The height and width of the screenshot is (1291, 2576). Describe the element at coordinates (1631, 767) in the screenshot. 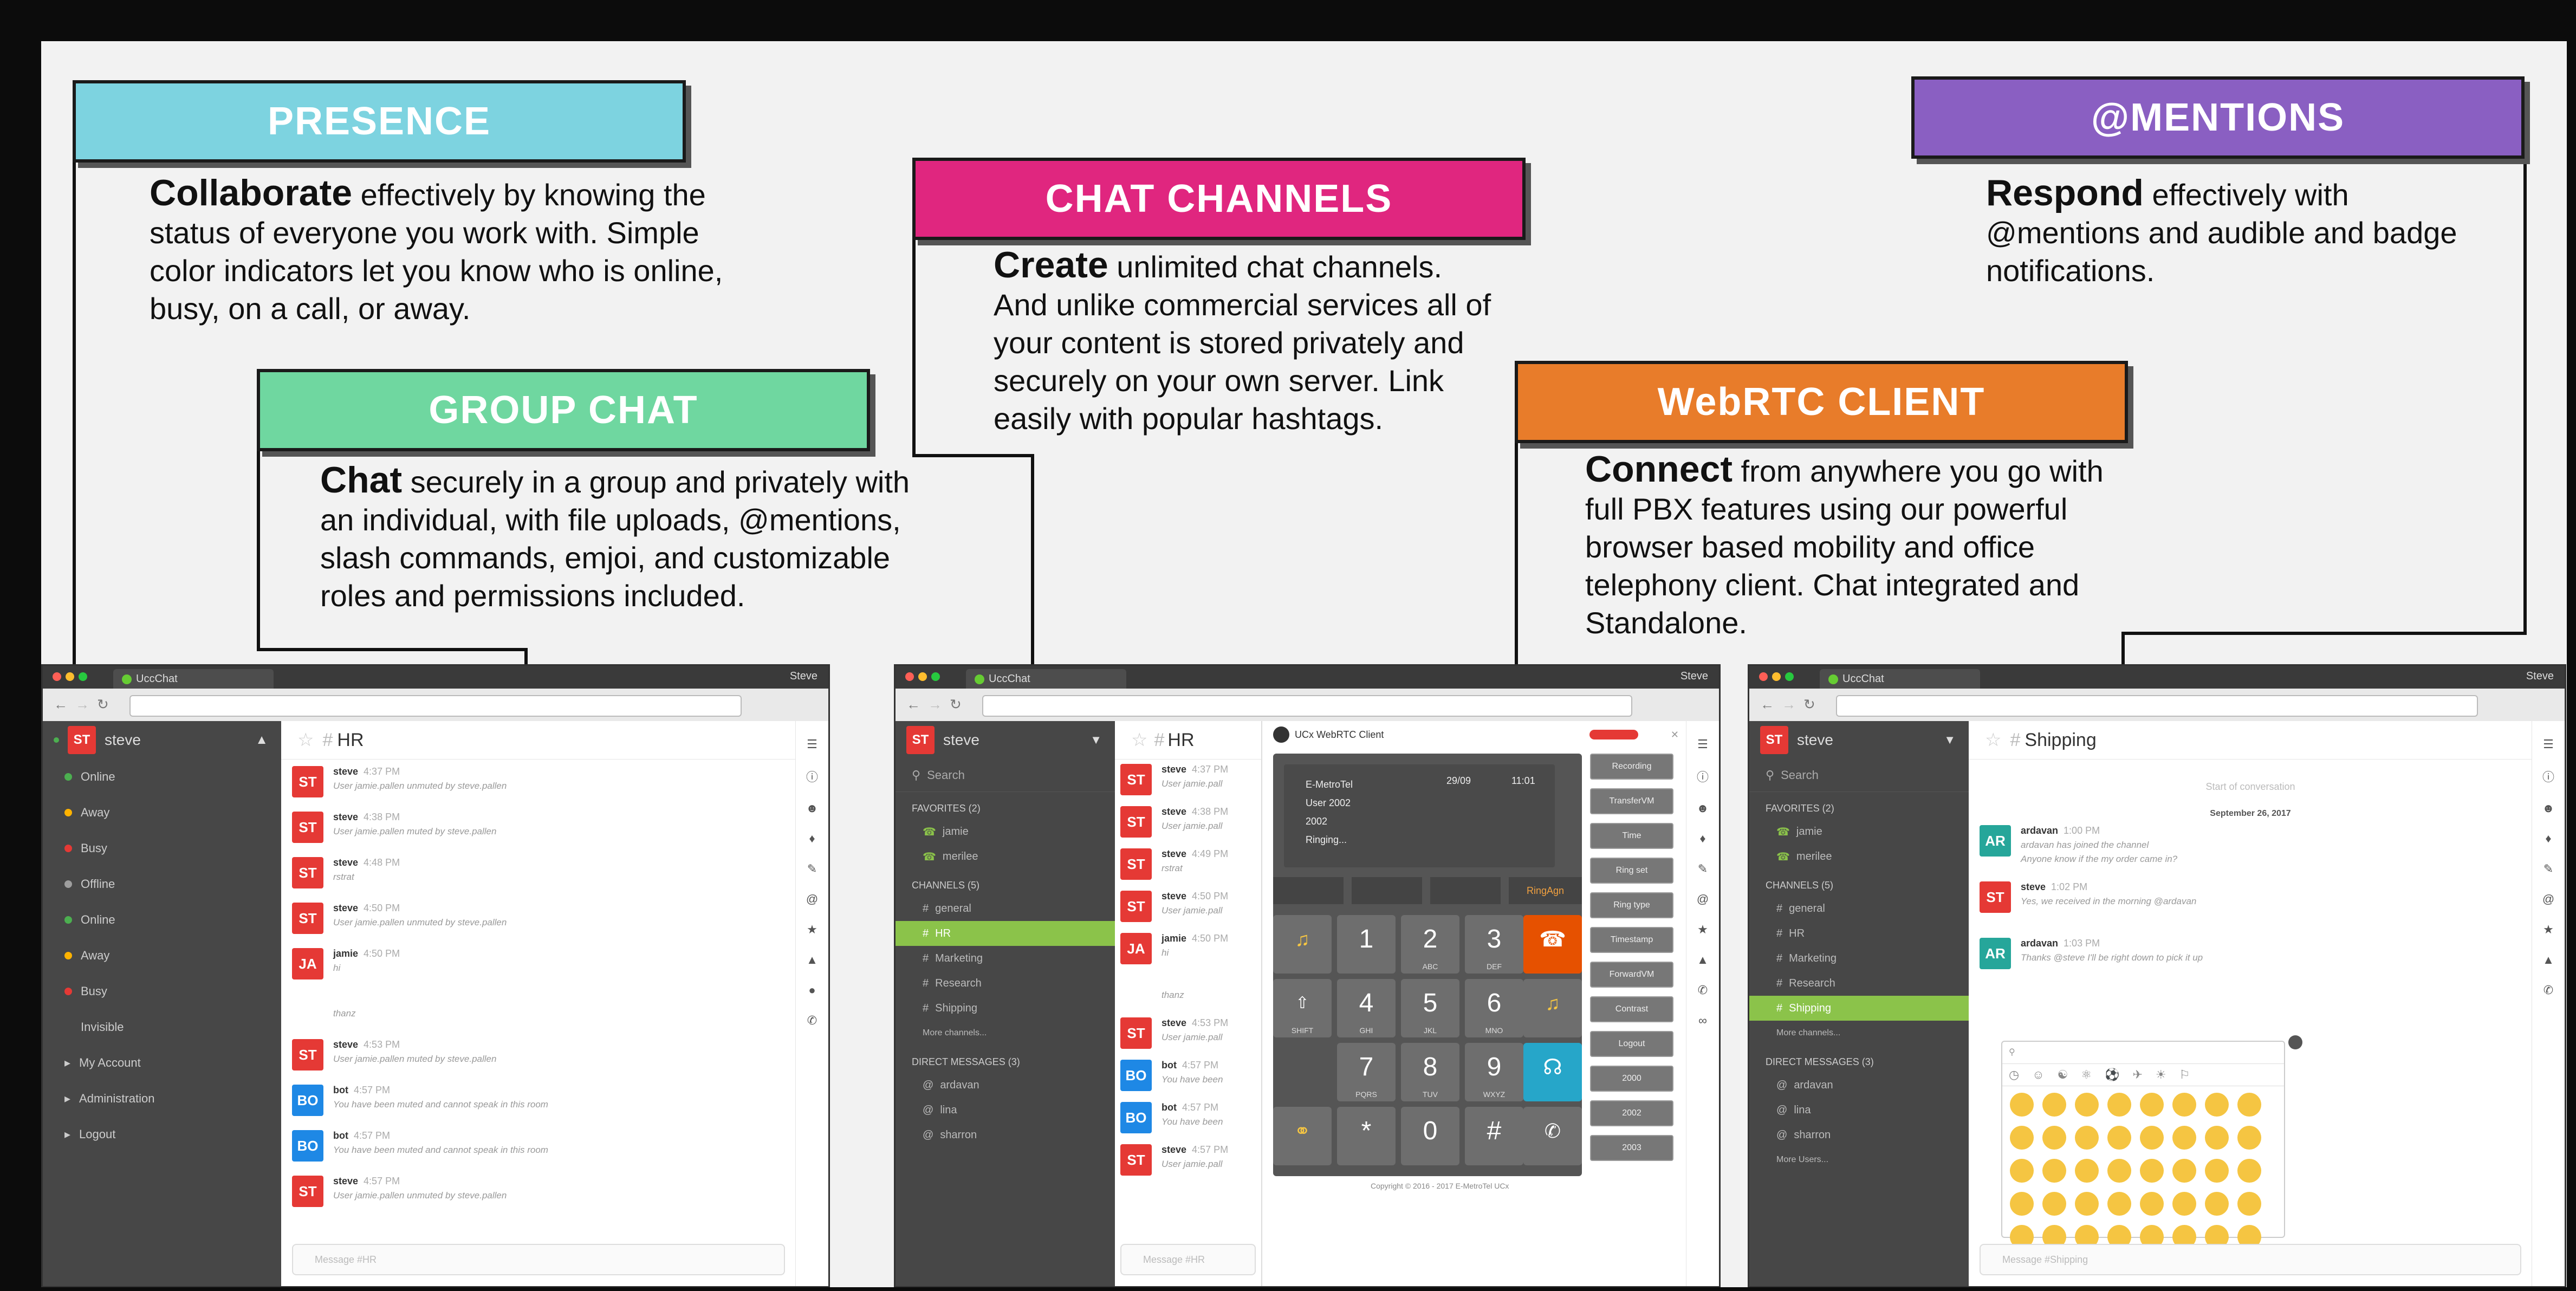

I see `function-key: Recording` at that location.